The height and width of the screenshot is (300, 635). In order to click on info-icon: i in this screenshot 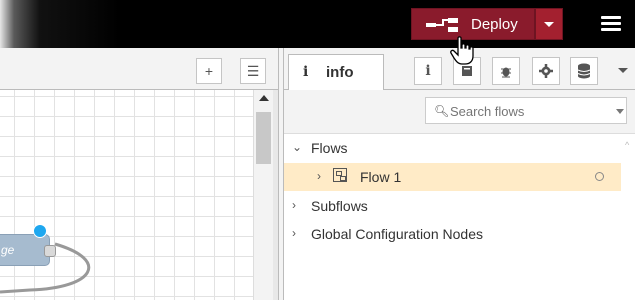, I will do `click(428, 71)`.